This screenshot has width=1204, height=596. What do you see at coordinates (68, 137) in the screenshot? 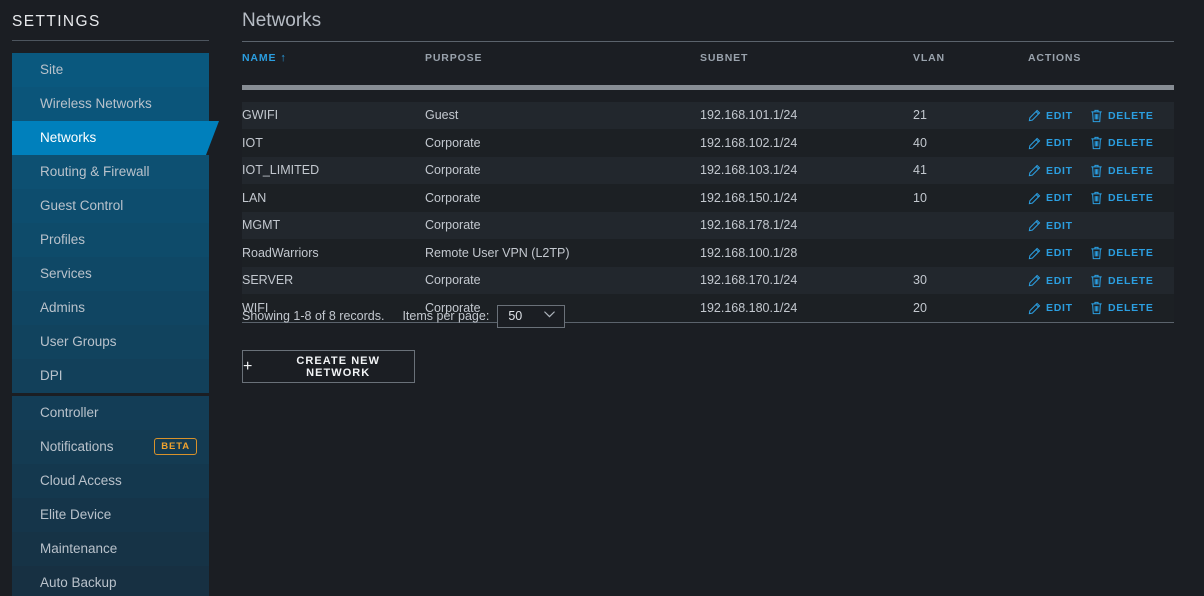
I see `sidebar-item-label: Networks` at bounding box center [68, 137].